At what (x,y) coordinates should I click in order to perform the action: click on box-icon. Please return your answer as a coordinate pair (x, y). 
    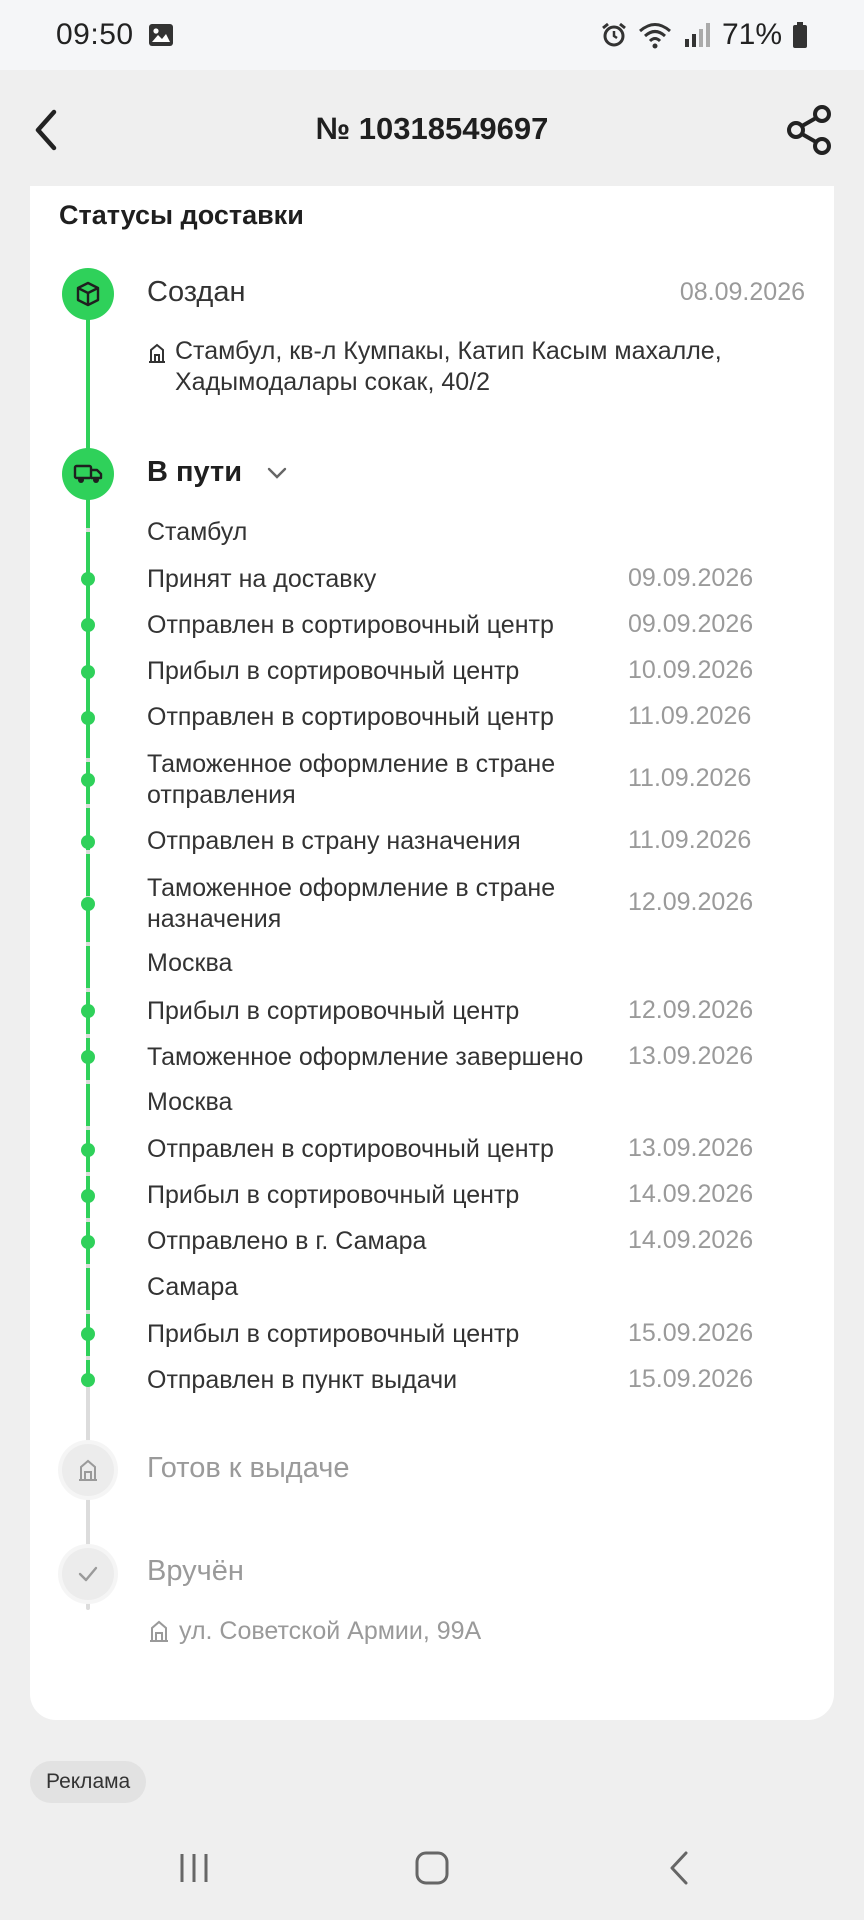
    Looking at the image, I should click on (88, 294).